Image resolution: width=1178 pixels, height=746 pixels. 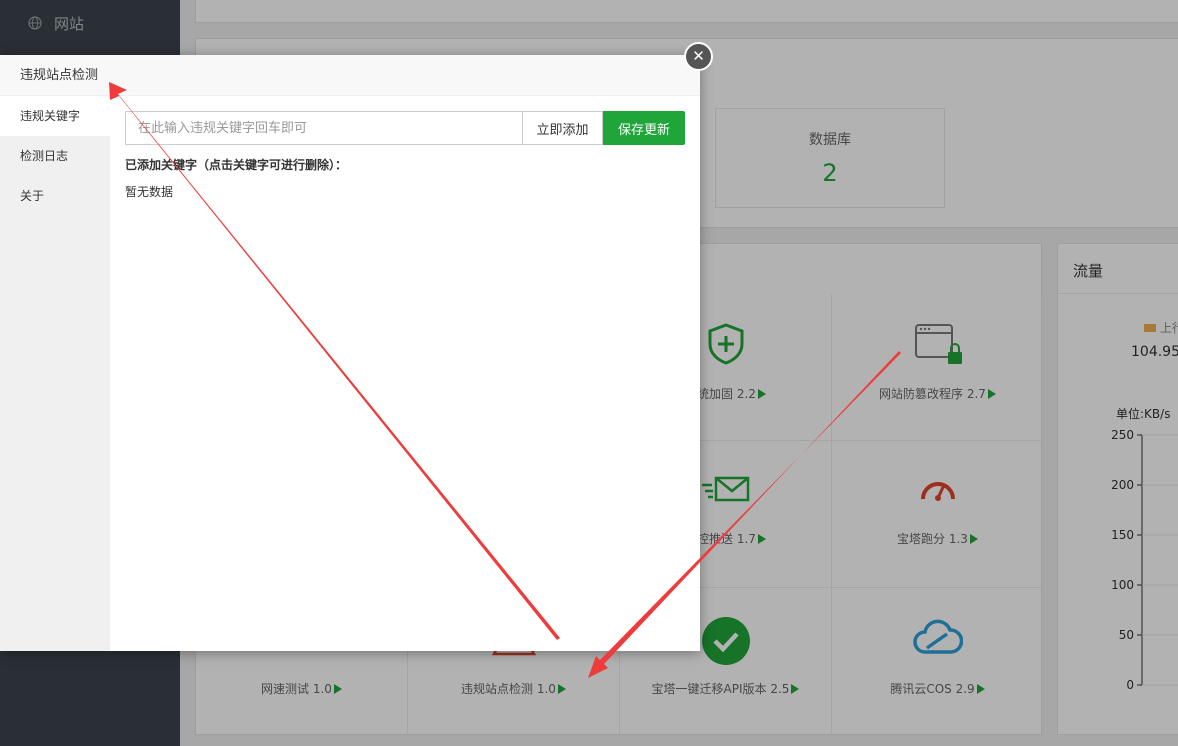 What do you see at coordinates (350, 75) in the screenshot?
I see `modal-title: 违规站点检测` at bounding box center [350, 75].